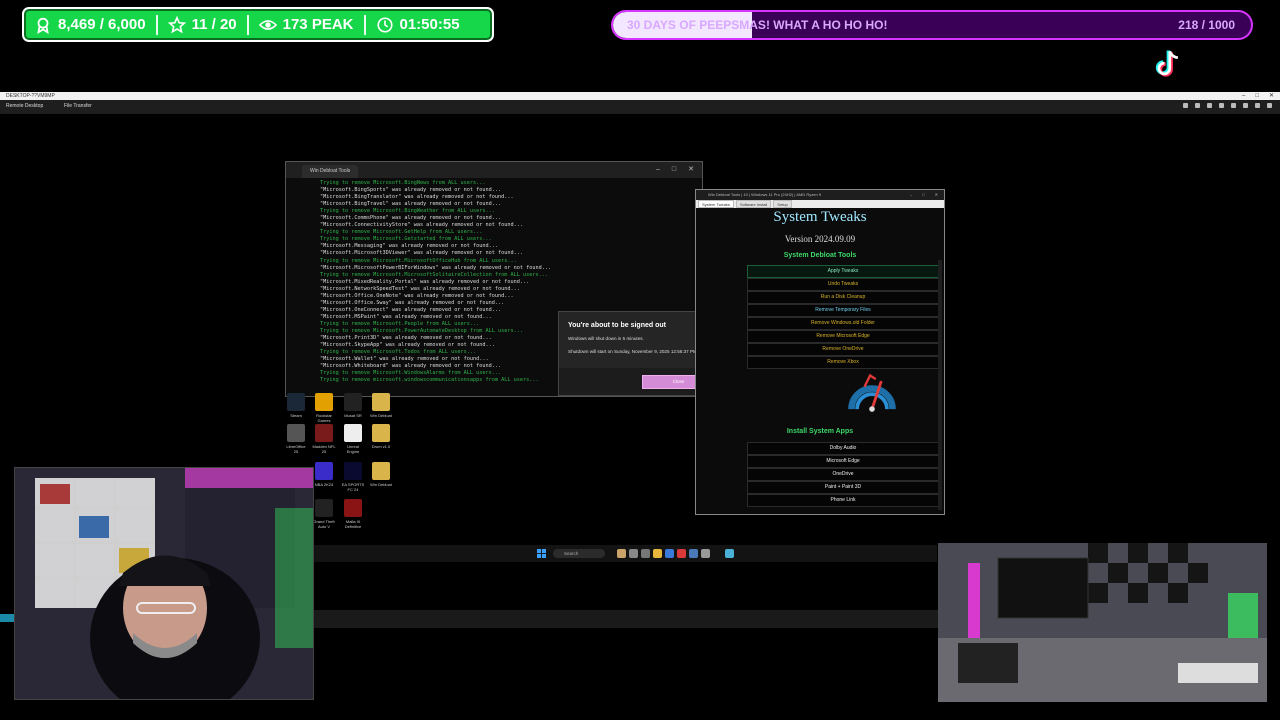 The image size is (1280, 720). What do you see at coordinates (843, 271) in the screenshot?
I see `apply-tweaks-button: Apply Tweaks` at bounding box center [843, 271].